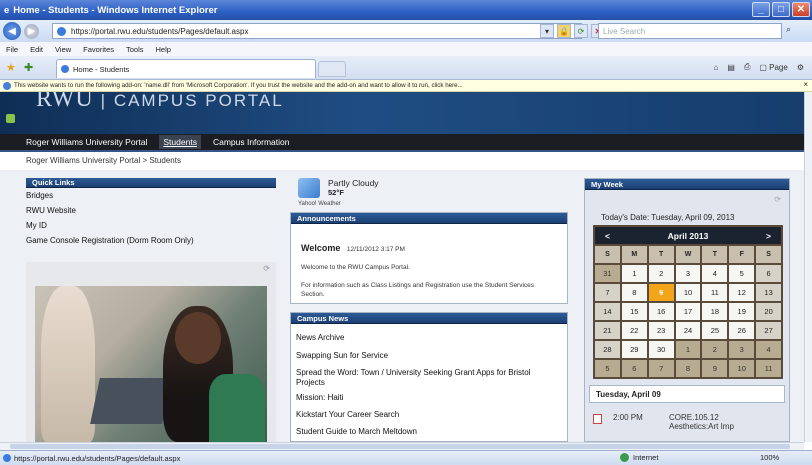  What do you see at coordinates (135, 49) in the screenshot?
I see `menu-tools: Tools` at bounding box center [135, 49].